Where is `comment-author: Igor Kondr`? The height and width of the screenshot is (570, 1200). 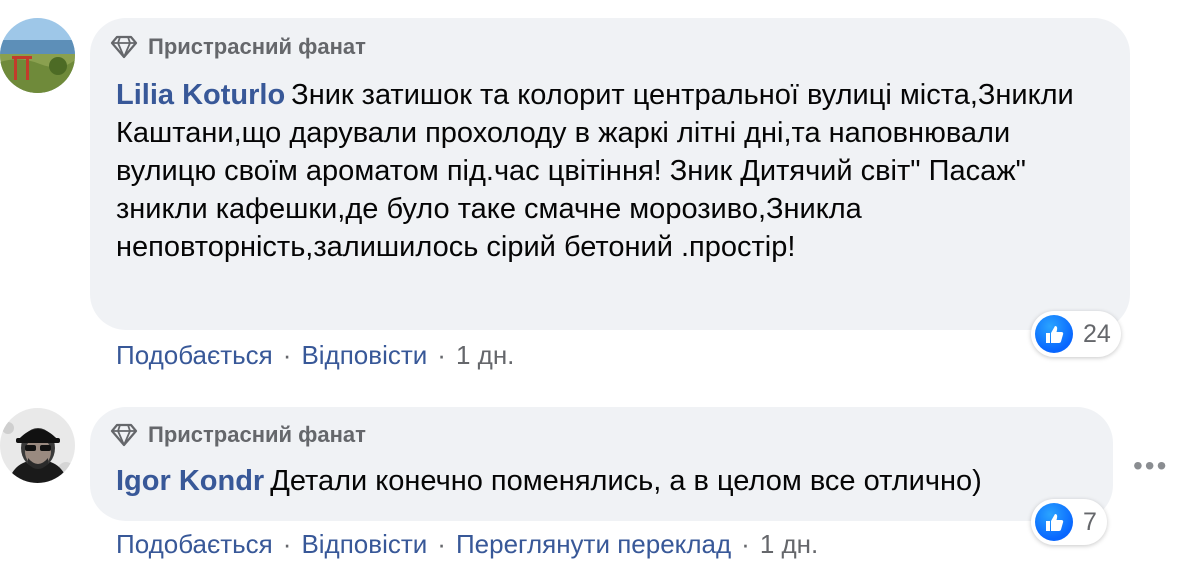
comment-author: Igor Kondr is located at coordinates (190, 481).